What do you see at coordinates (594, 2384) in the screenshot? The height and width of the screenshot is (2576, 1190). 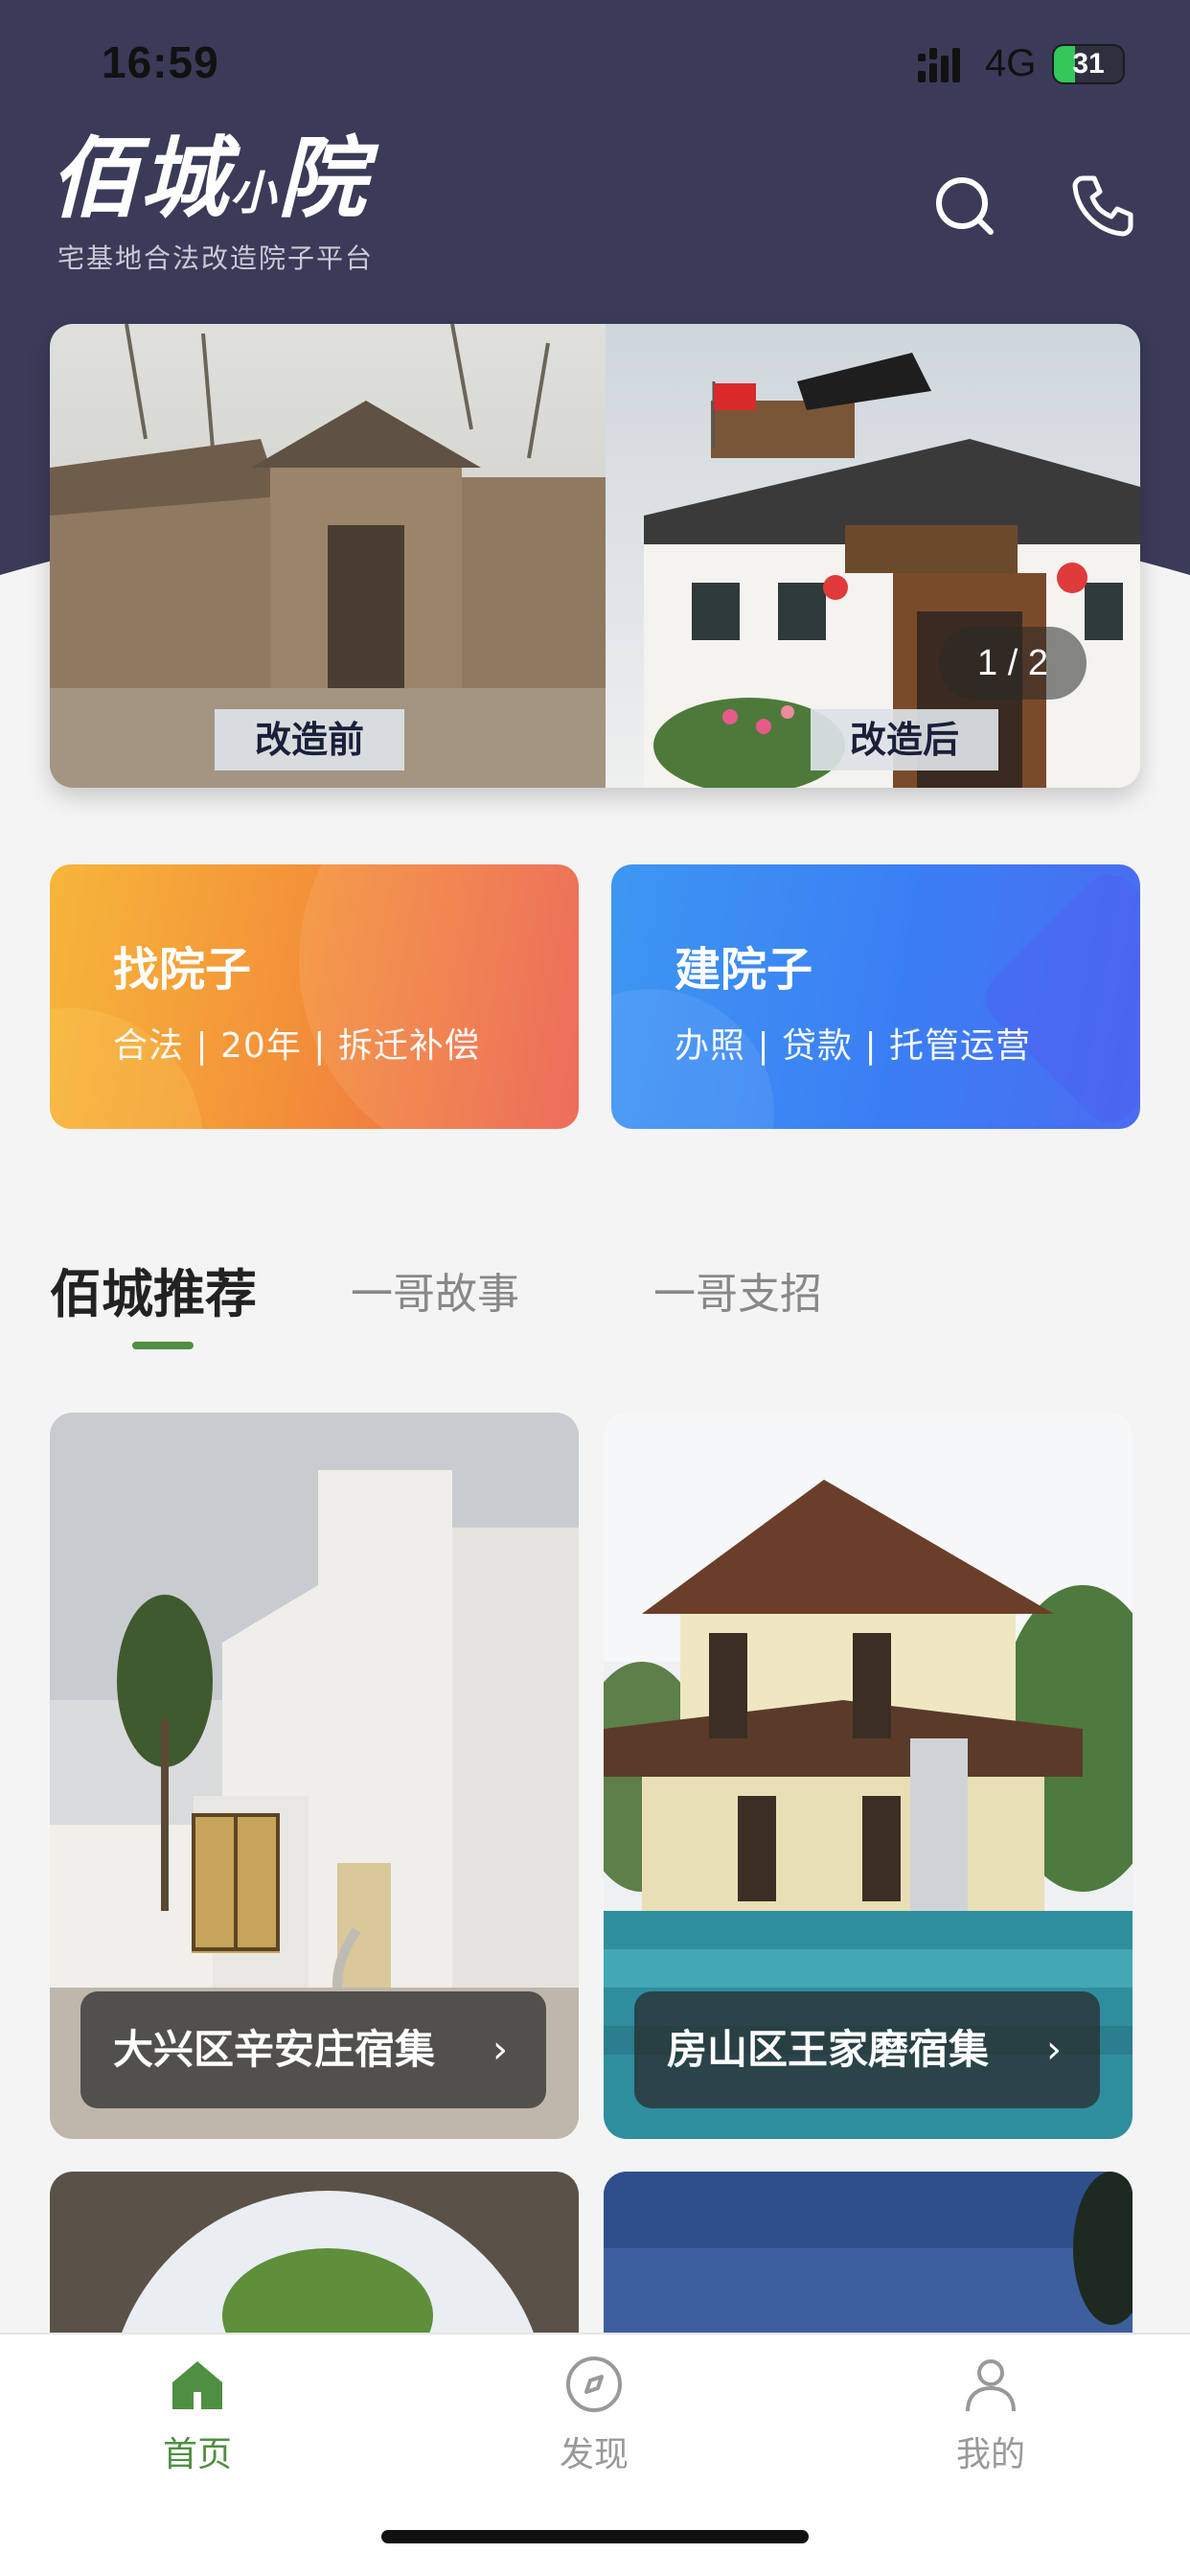 I see `compass-icon` at bounding box center [594, 2384].